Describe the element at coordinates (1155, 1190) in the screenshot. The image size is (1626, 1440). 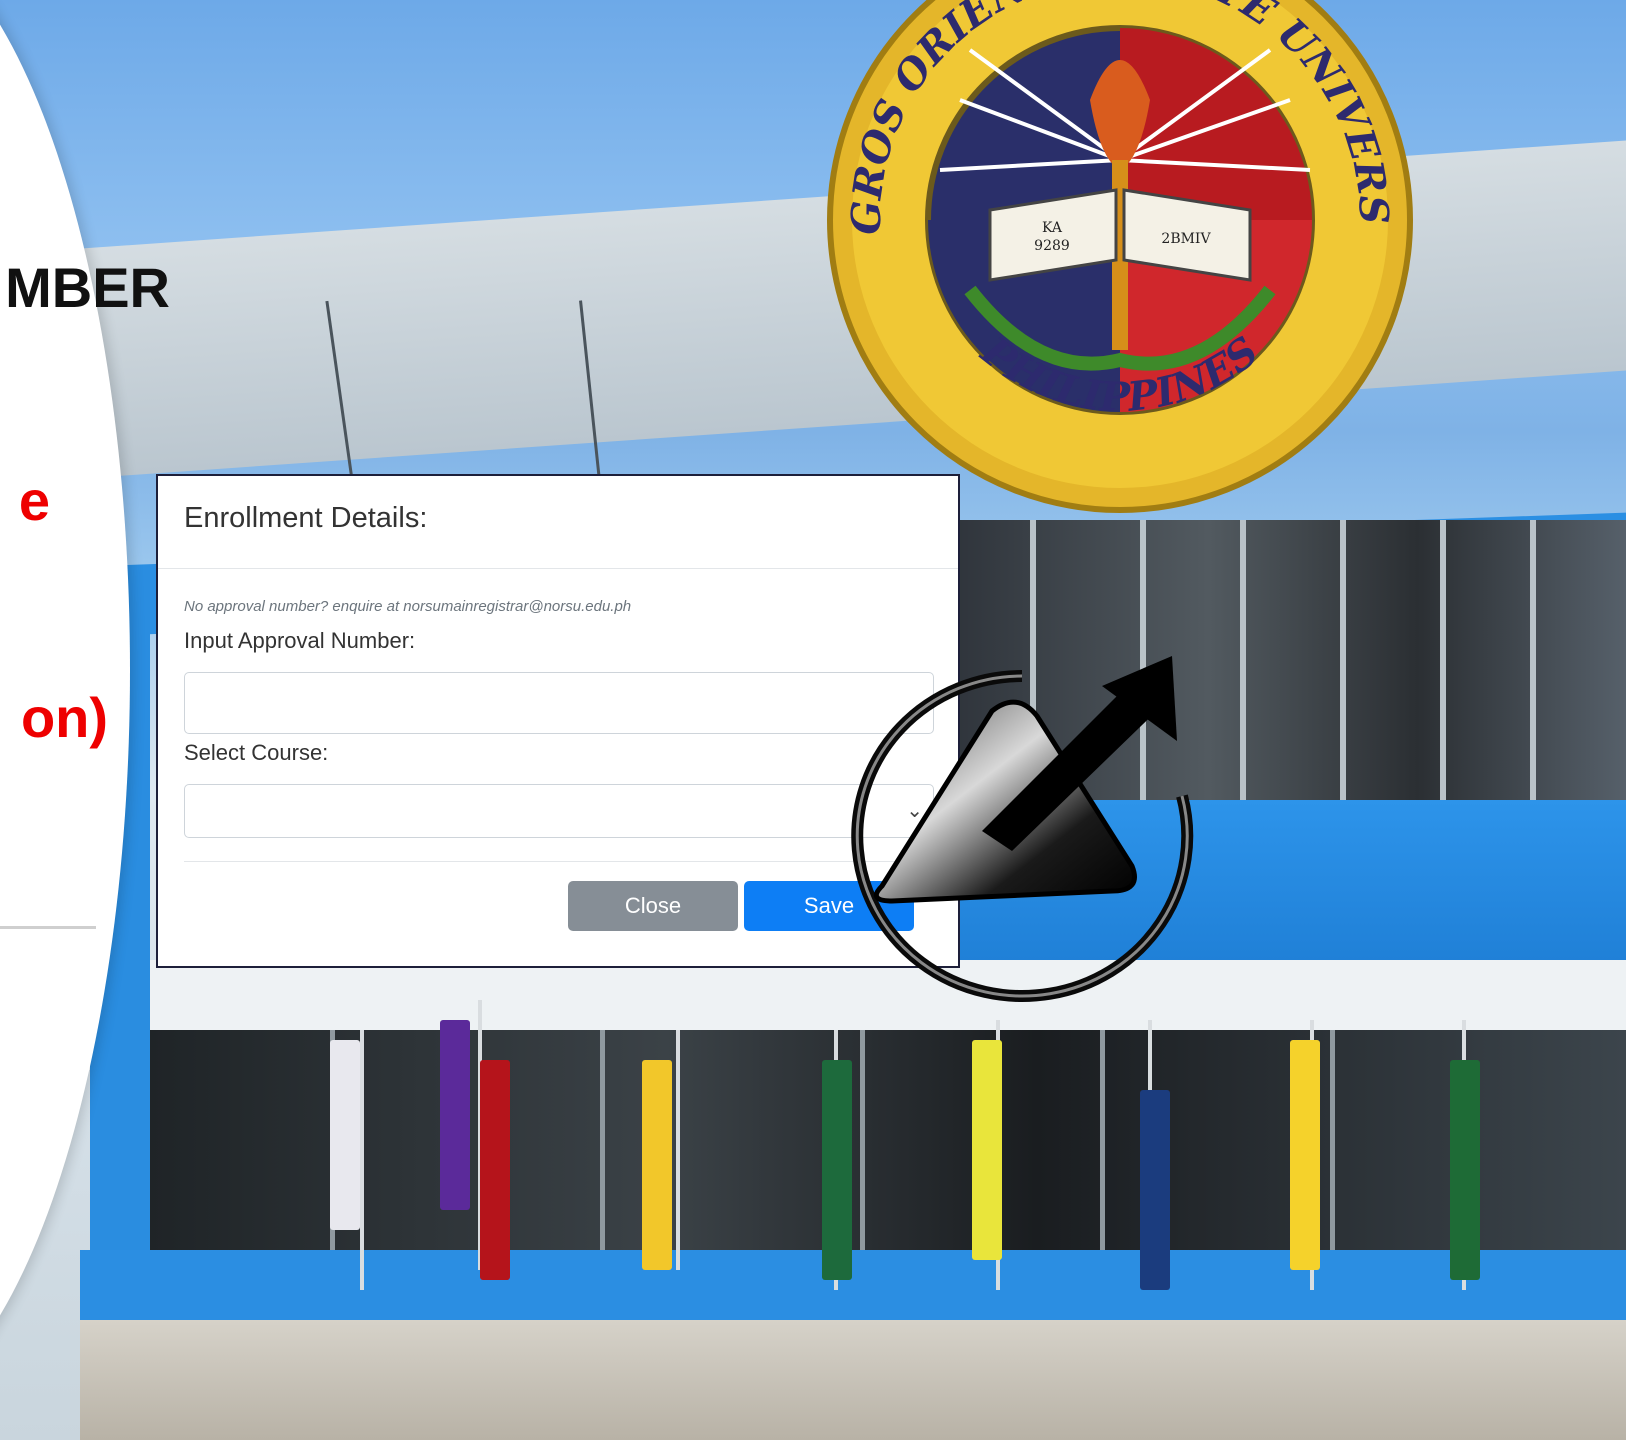
I see `flag-navy` at that location.